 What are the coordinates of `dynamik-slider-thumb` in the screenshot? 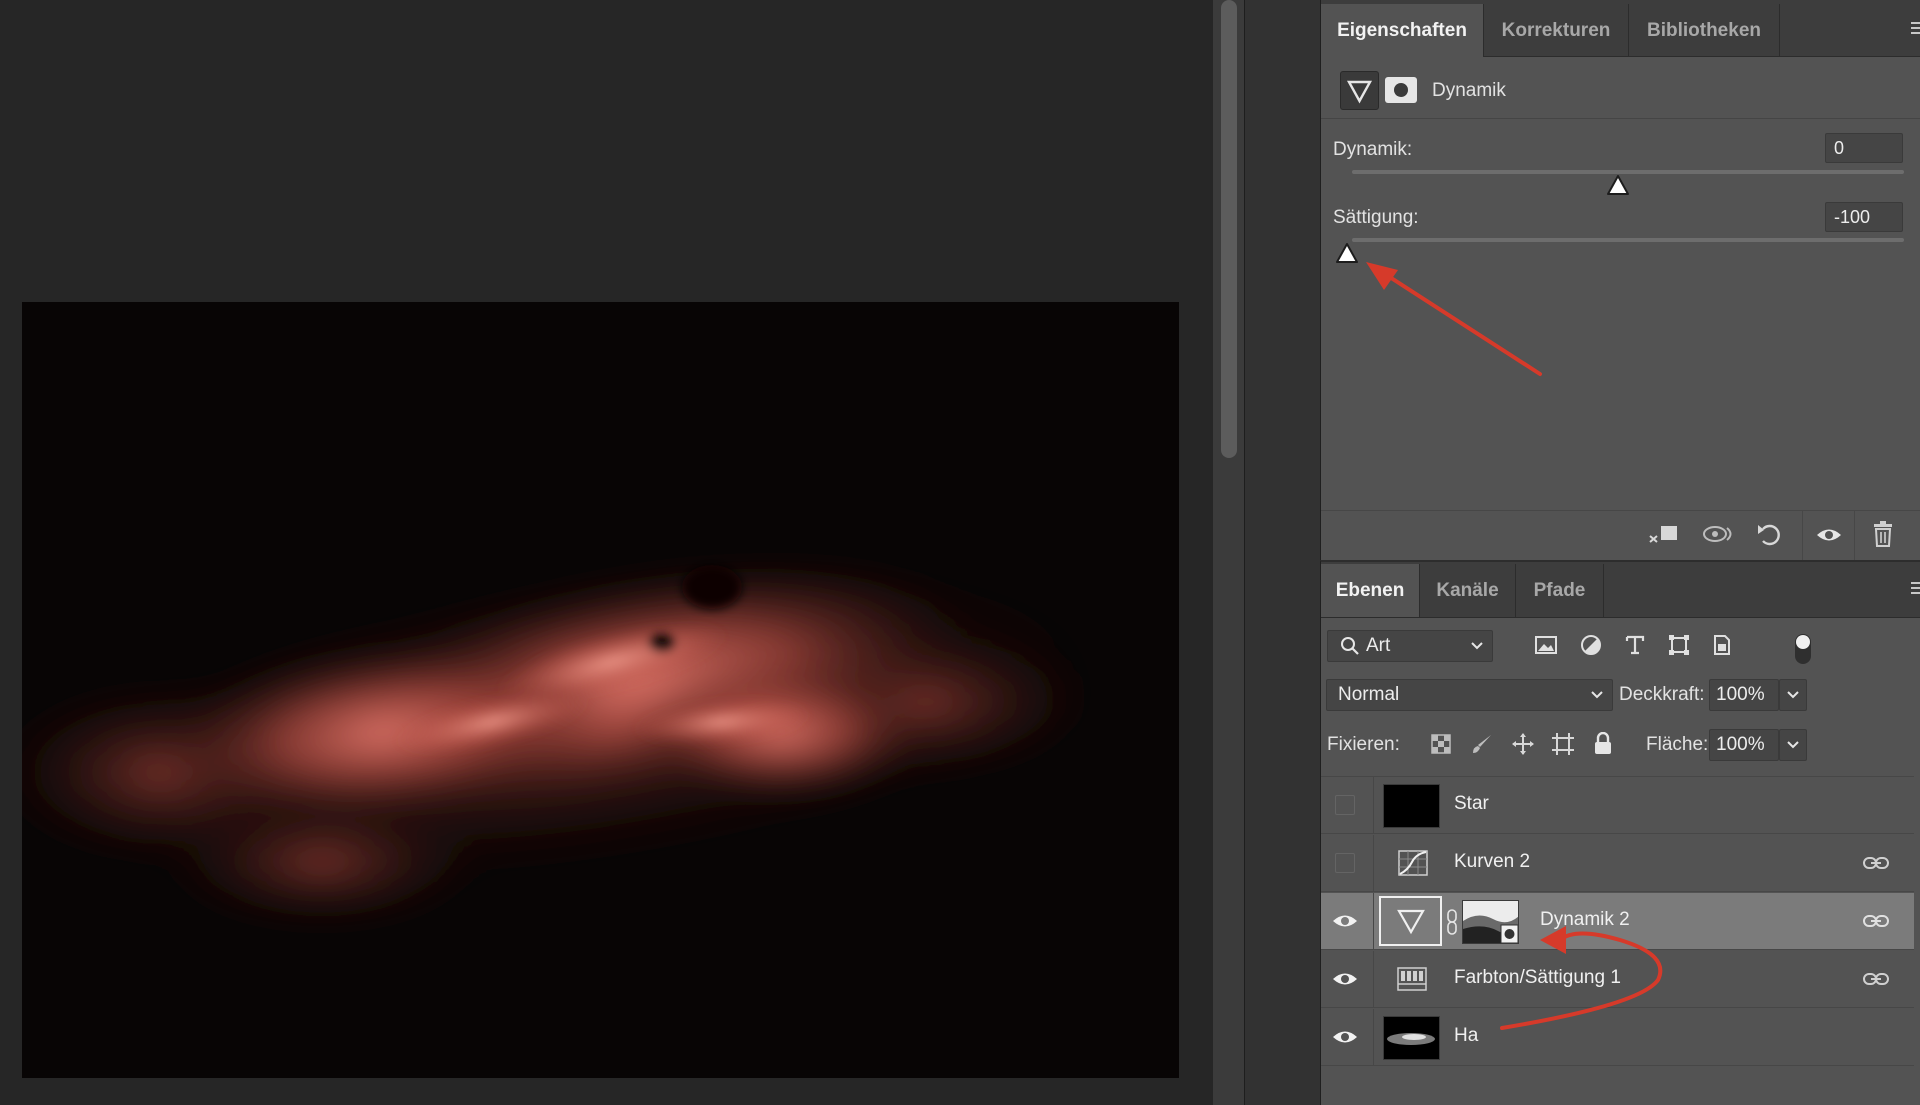 It's located at (1618, 187).